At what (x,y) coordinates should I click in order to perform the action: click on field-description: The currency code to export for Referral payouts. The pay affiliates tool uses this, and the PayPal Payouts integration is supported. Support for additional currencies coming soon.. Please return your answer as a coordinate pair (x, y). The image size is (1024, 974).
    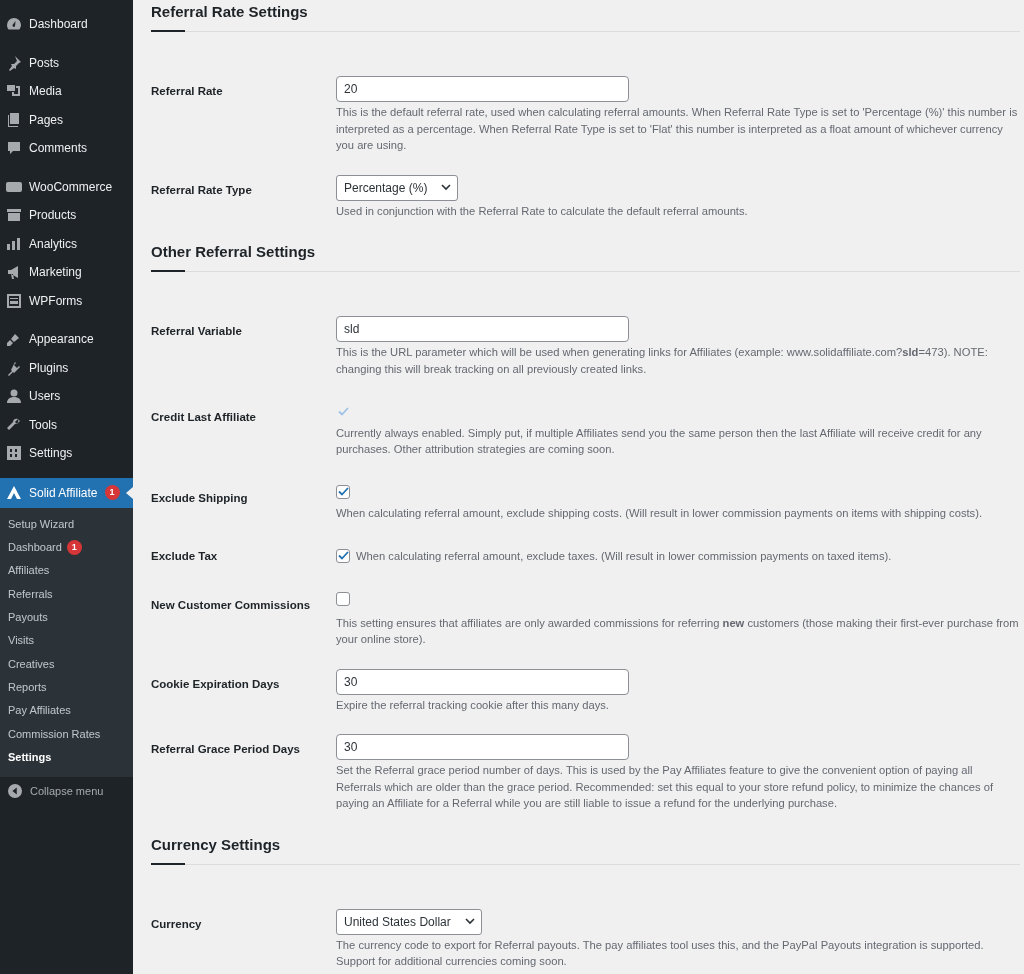
    Looking at the image, I should click on (660, 953).